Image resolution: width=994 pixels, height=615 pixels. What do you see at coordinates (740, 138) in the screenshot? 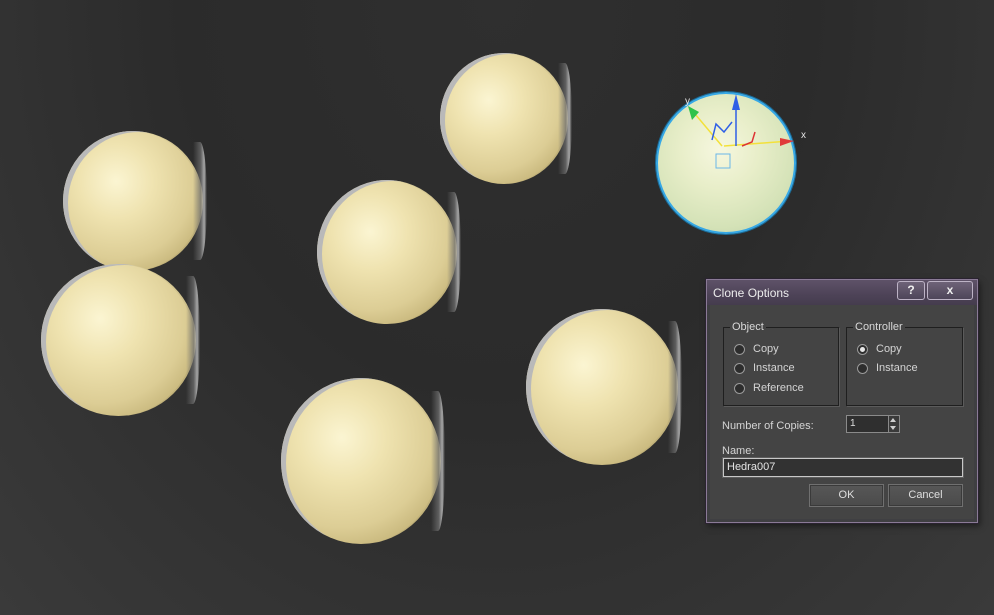
I see `move-transform-gizmo: x y` at bounding box center [740, 138].